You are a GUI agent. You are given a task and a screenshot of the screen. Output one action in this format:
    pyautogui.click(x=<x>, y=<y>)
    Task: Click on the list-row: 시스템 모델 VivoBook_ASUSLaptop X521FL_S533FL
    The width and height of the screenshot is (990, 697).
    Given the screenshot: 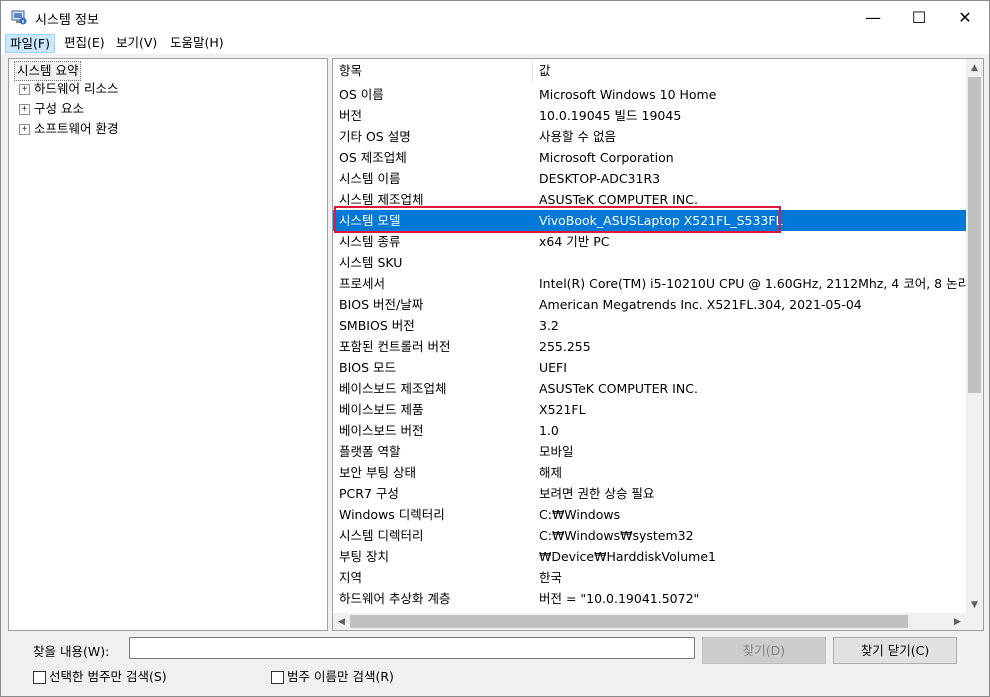 What is the action you would take?
    pyautogui.click(x=649, y=220)
    